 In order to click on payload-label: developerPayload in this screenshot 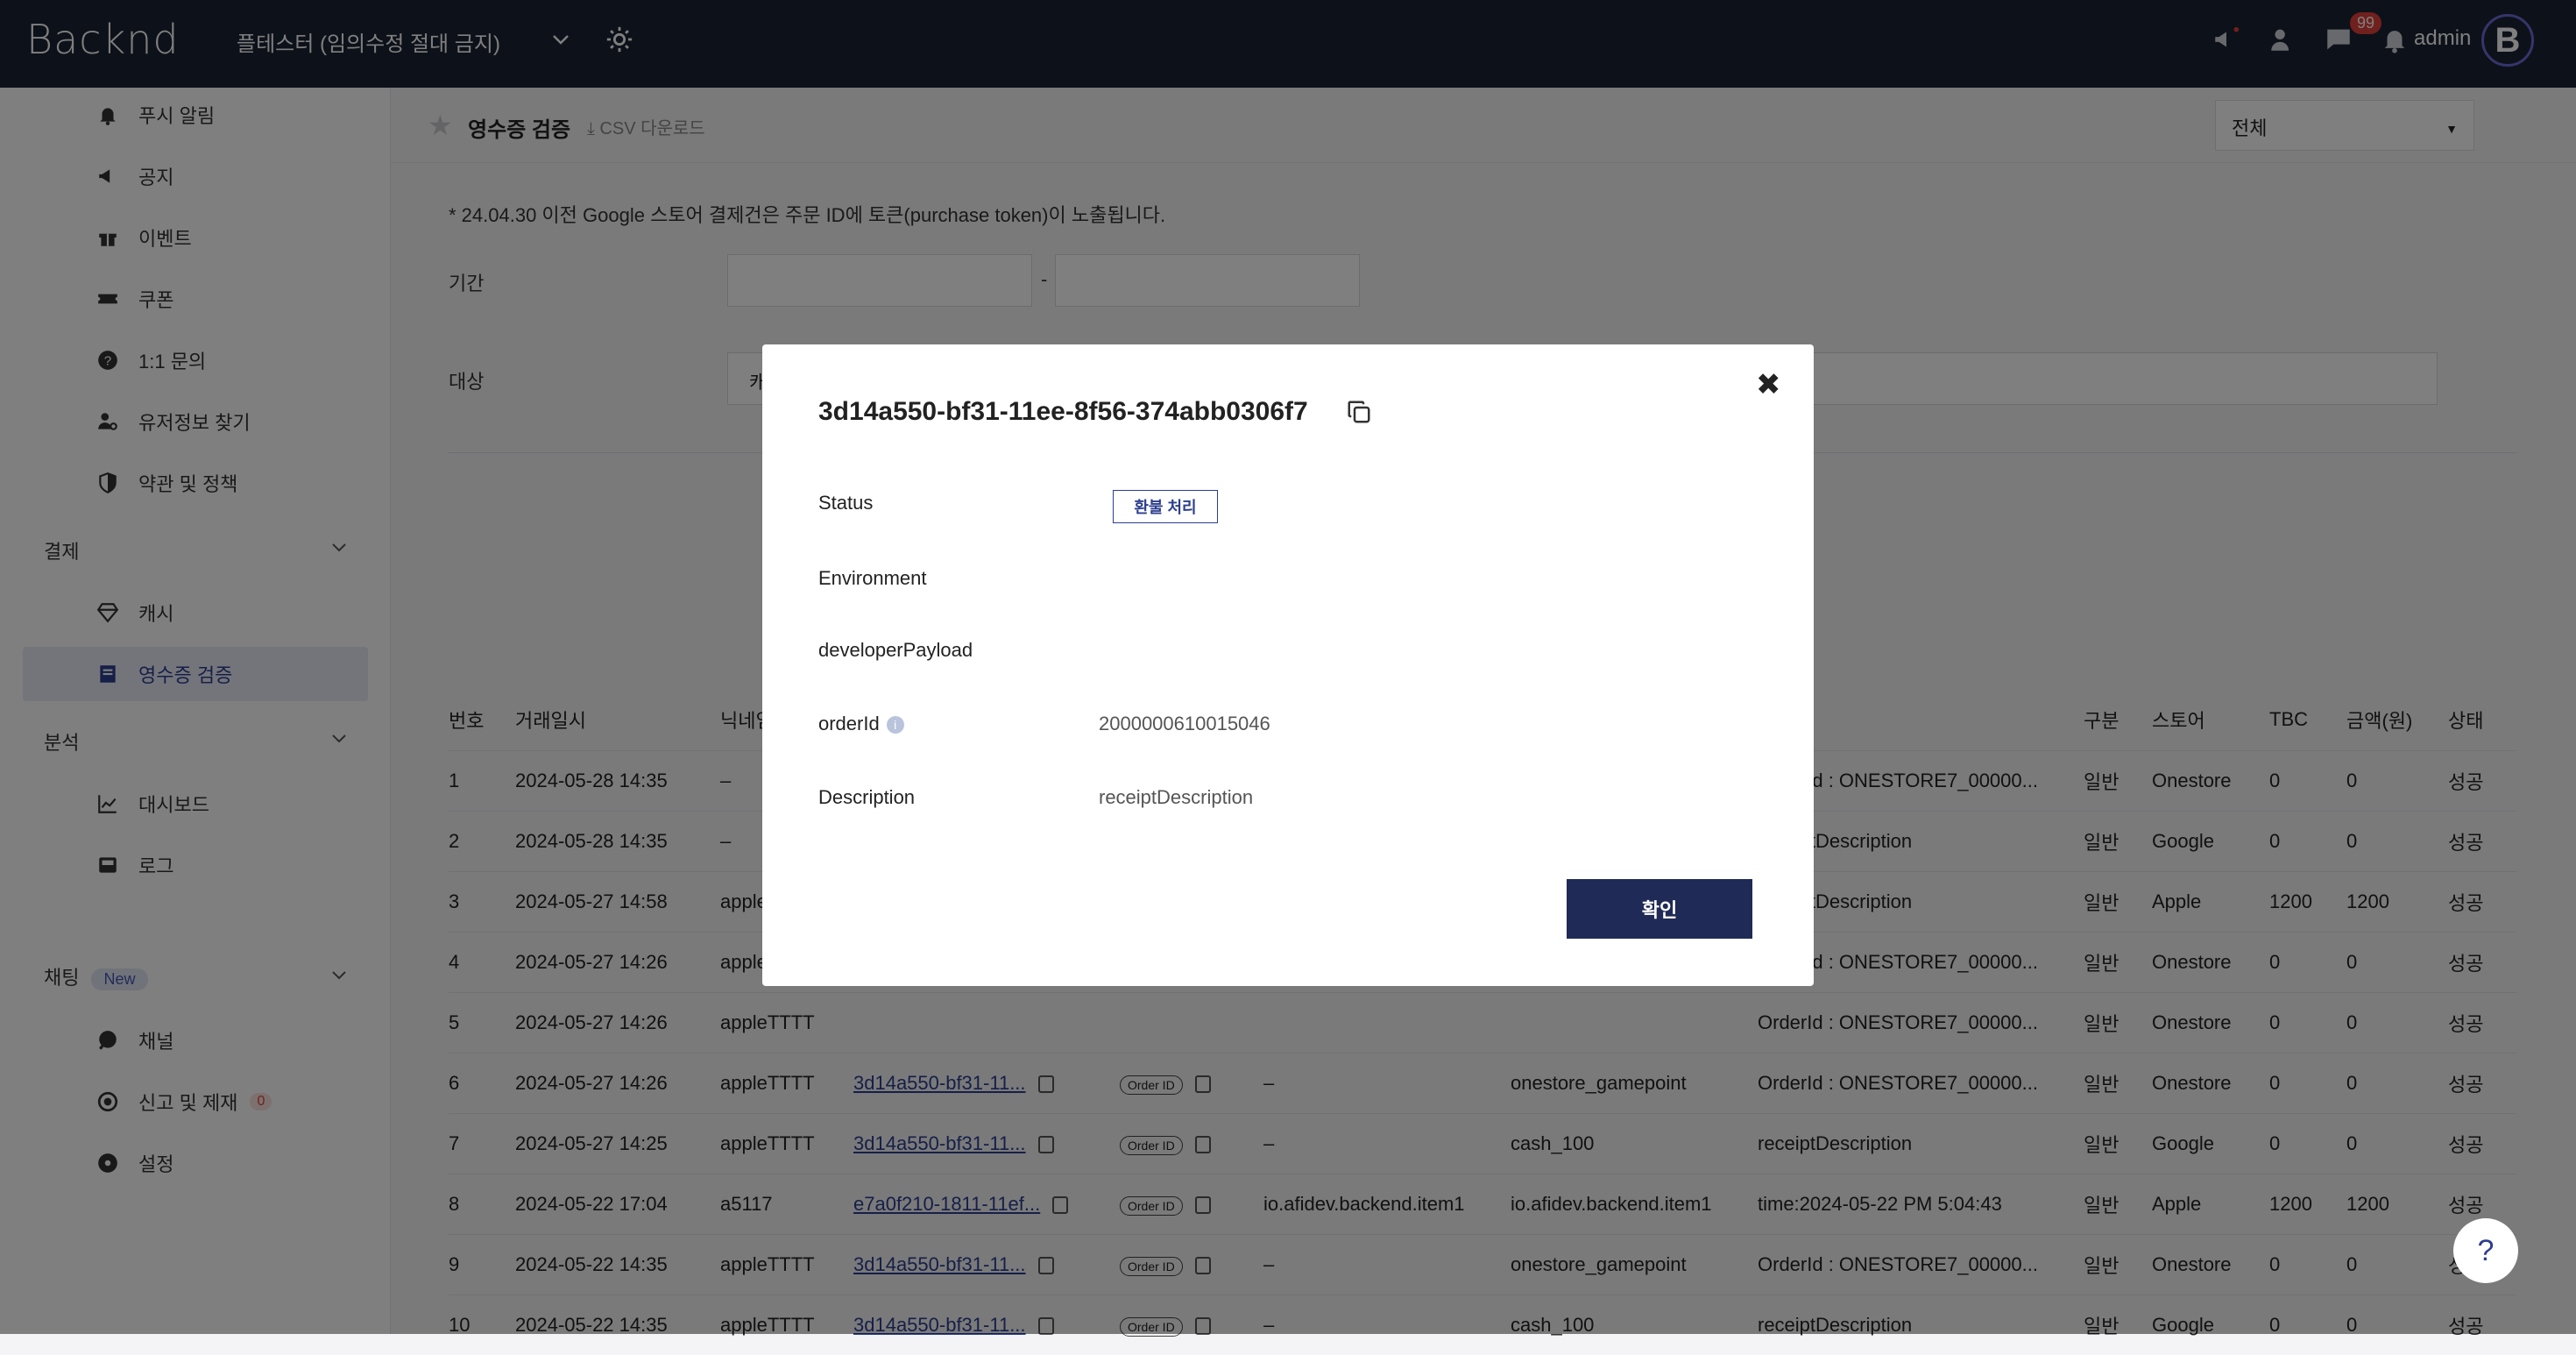, I will do `click(895, 650)`.